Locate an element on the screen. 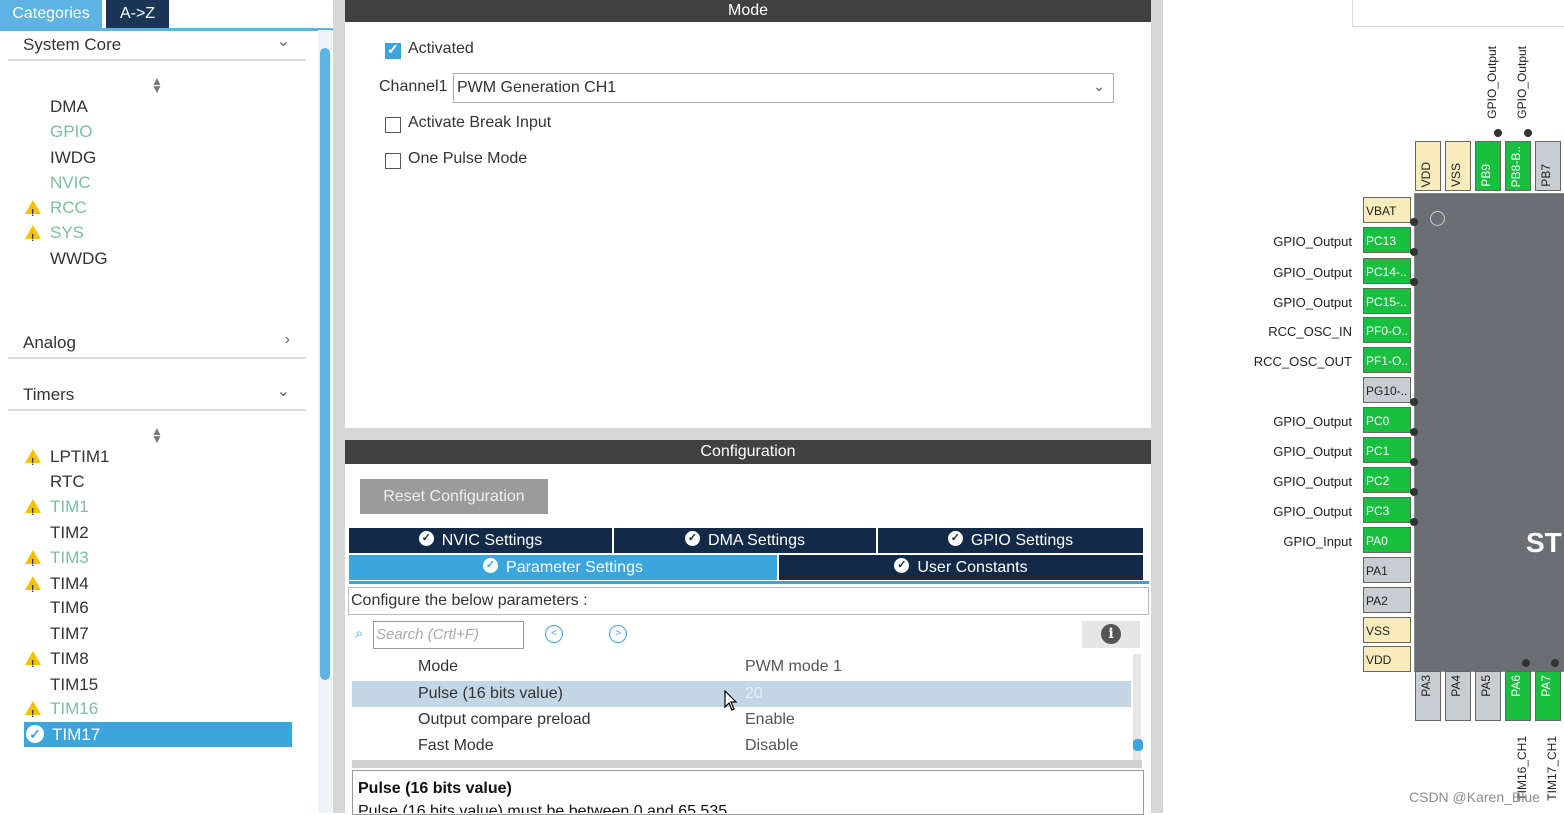 The image size is (1564, 815). list-item-tim4: TIM4 is located at coordinates (57, 587).